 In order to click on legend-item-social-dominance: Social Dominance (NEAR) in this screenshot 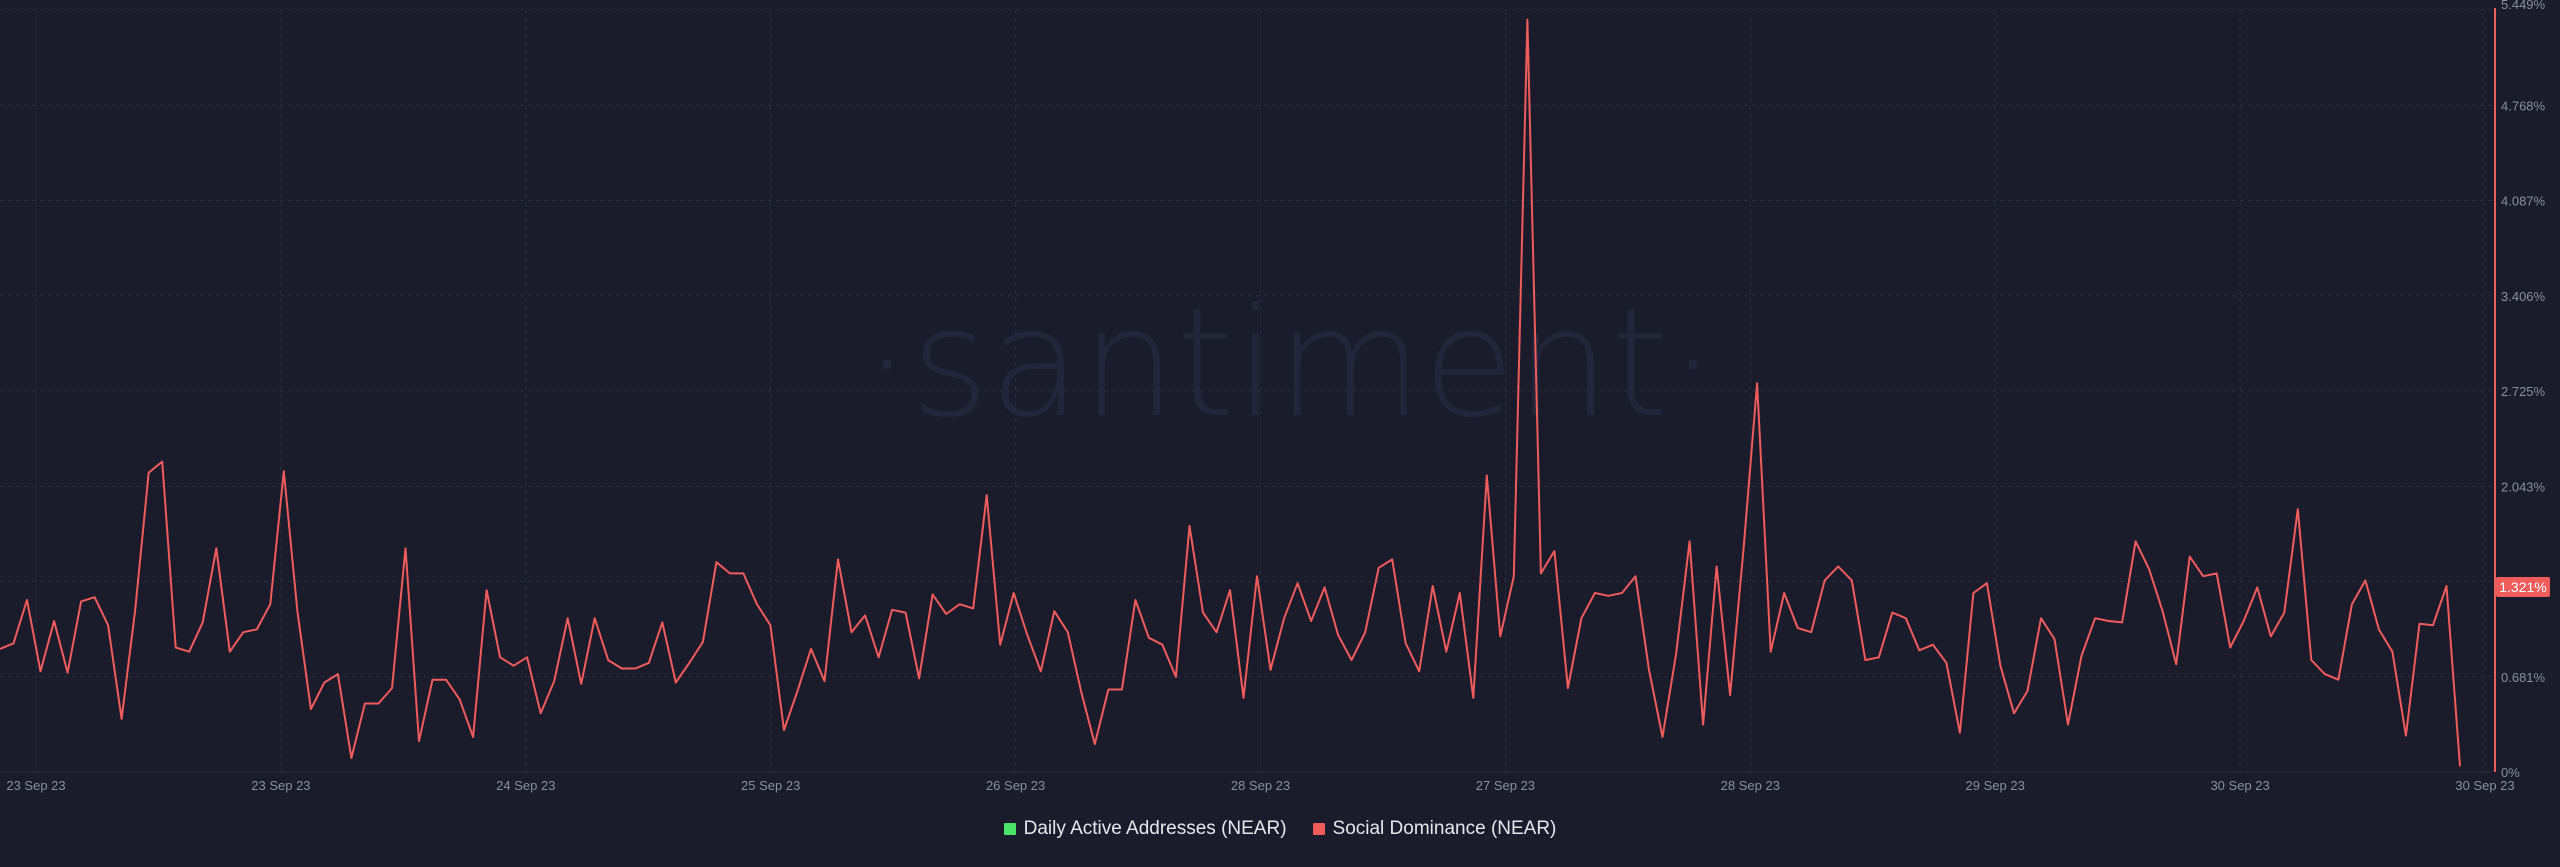, I will do `click(1434, 829)`.